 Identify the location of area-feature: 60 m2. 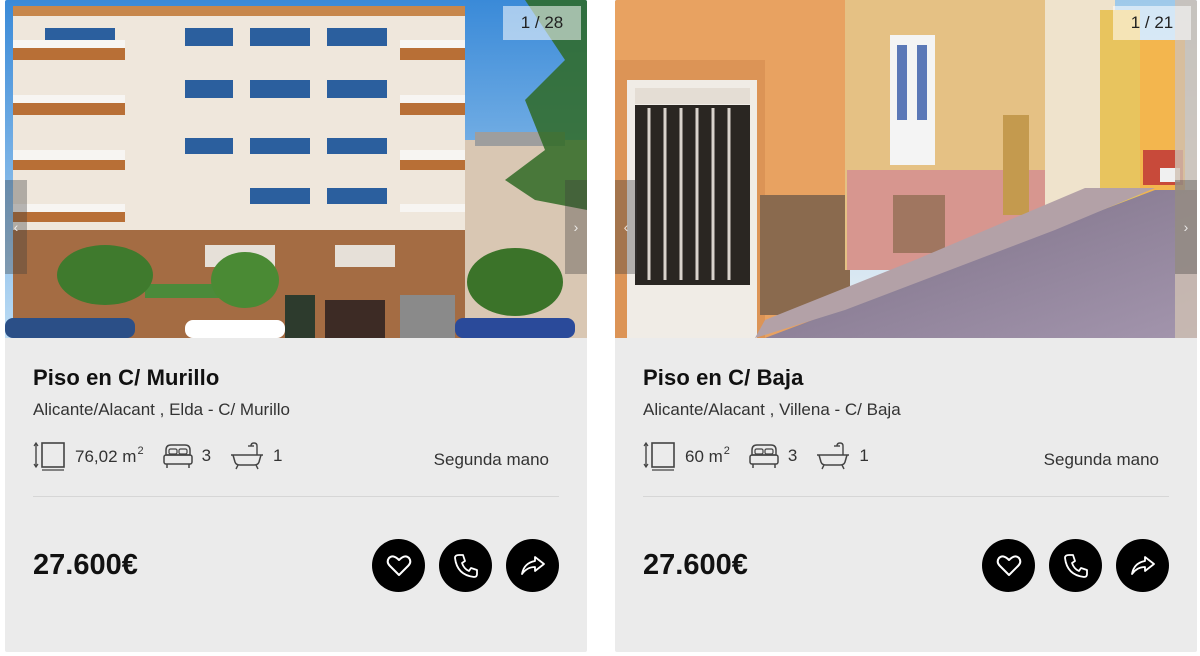
(686, 456).